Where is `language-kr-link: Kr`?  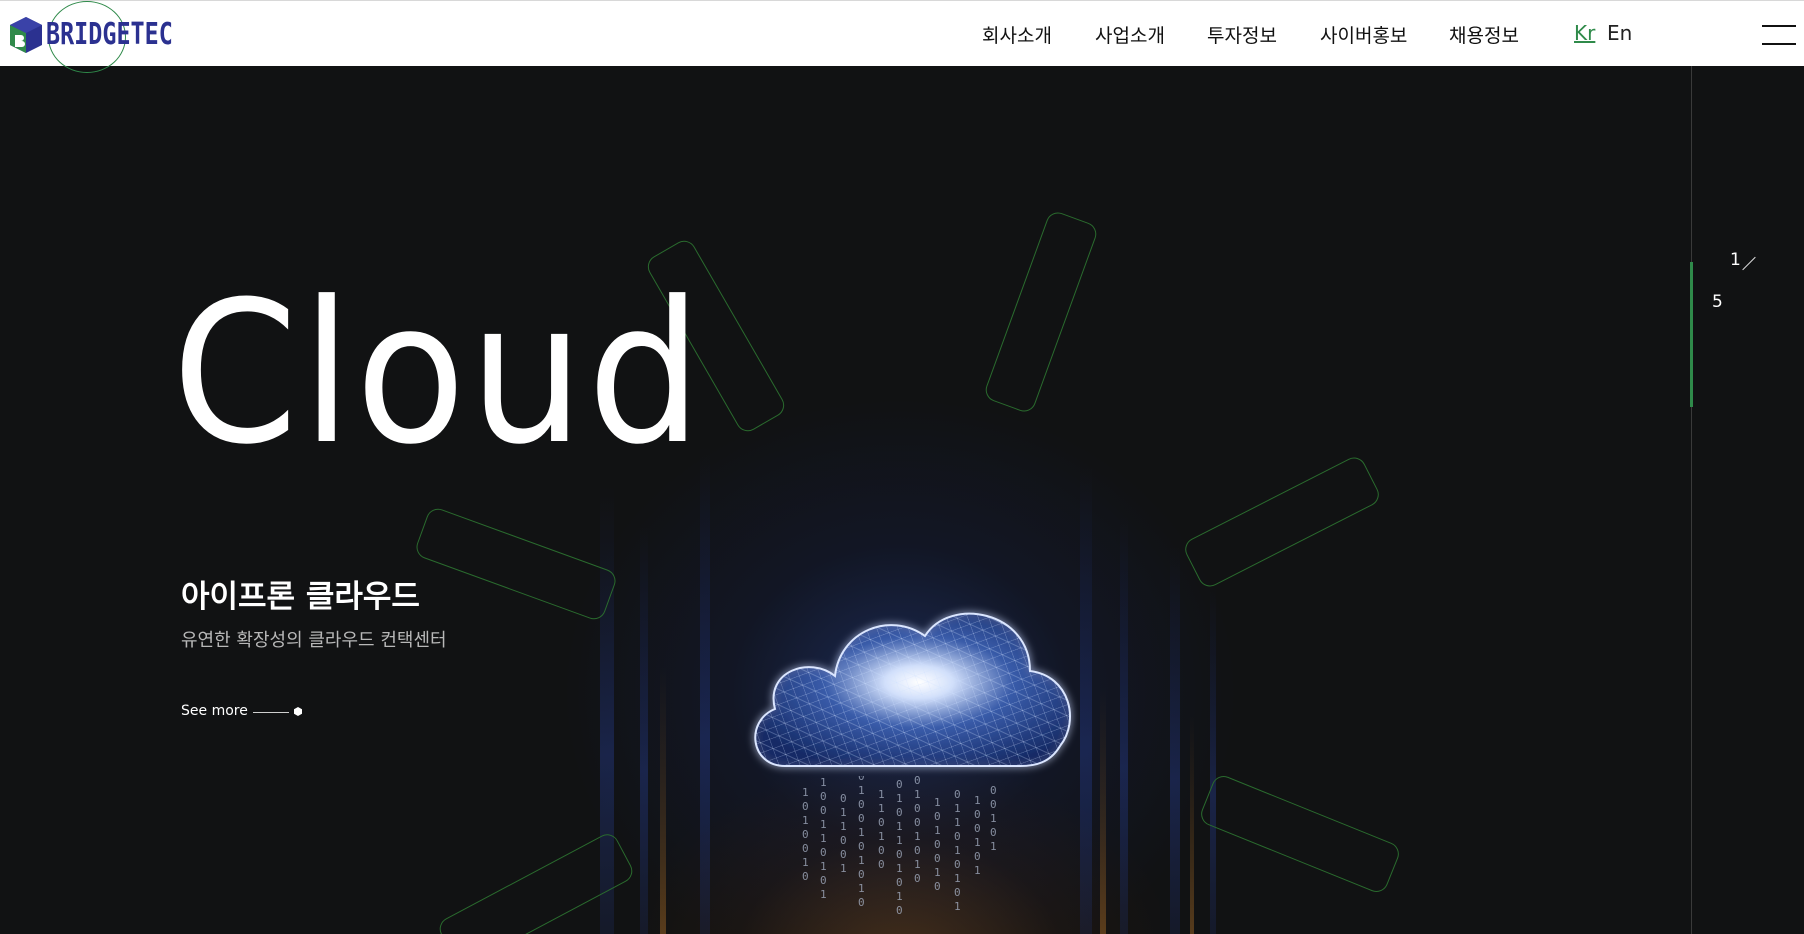 language-kr-link: Kr is located at coordinates (1584, 33).